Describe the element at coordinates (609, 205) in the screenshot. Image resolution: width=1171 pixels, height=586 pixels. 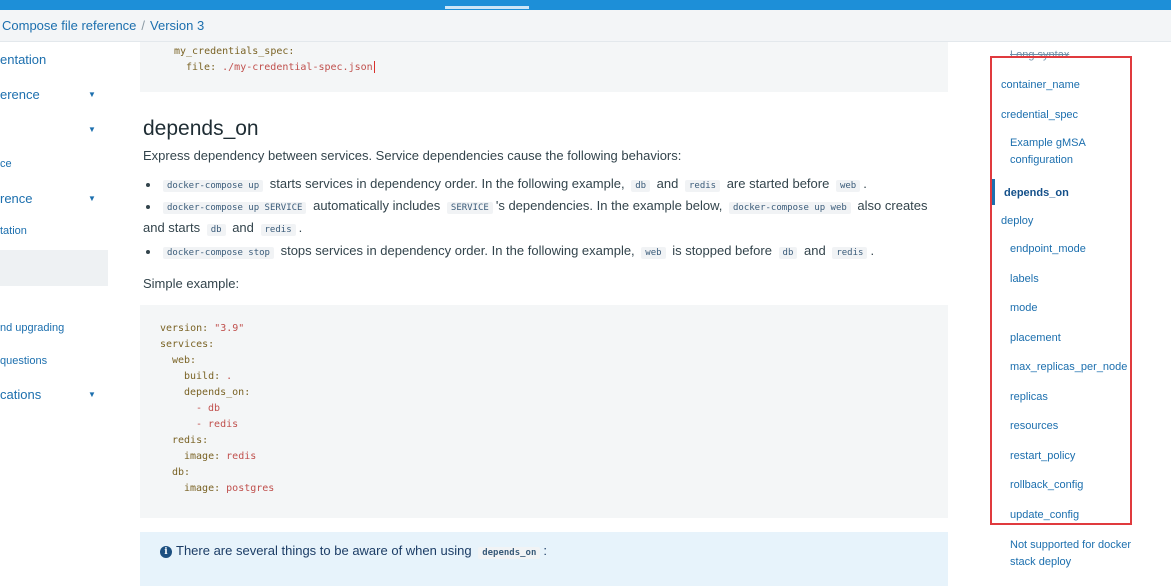
I see `list-text: 's dependencies. In the example below,` at that location.